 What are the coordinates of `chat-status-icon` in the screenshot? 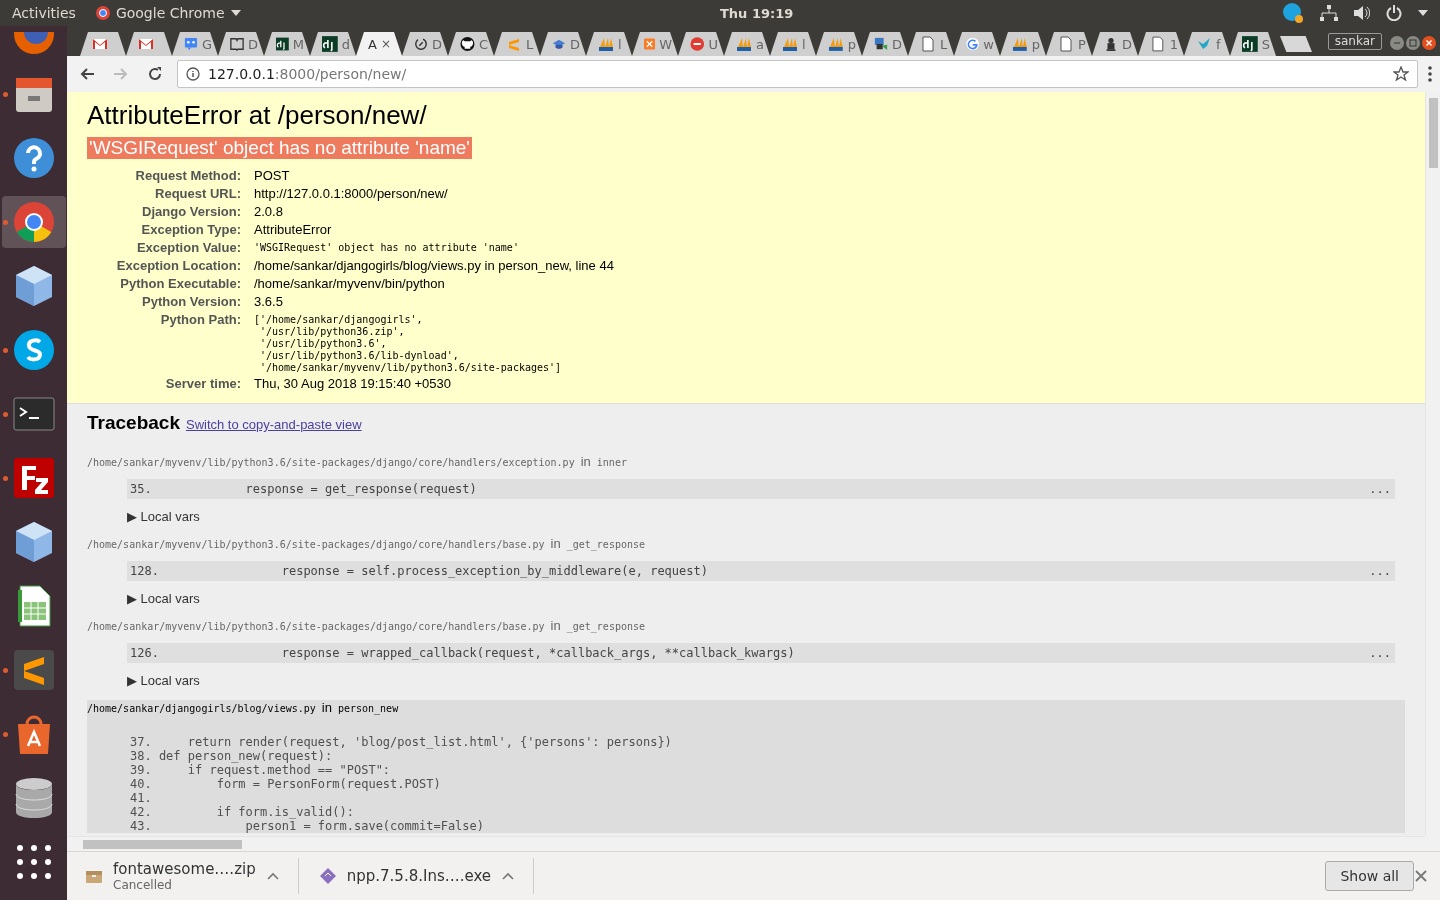 It's located at (1293, 13).